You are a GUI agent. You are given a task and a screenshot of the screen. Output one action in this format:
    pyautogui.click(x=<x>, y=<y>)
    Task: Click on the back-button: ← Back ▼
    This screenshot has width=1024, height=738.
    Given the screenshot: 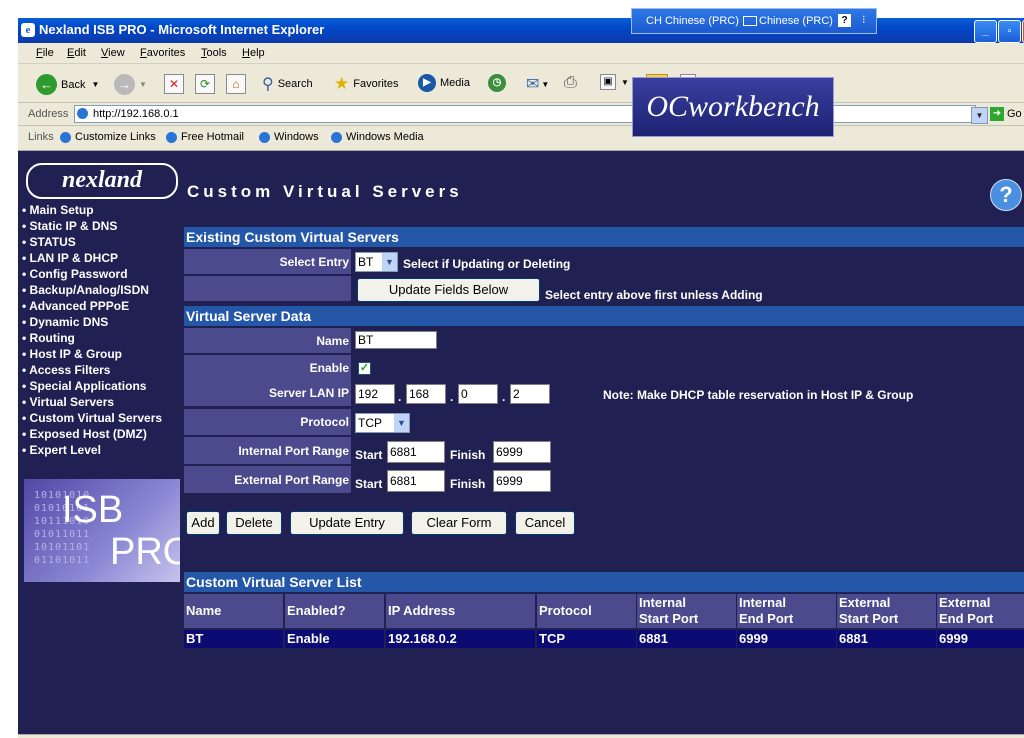 What is the action you would take?
    pyautogui.click(x=67, y=84)
    